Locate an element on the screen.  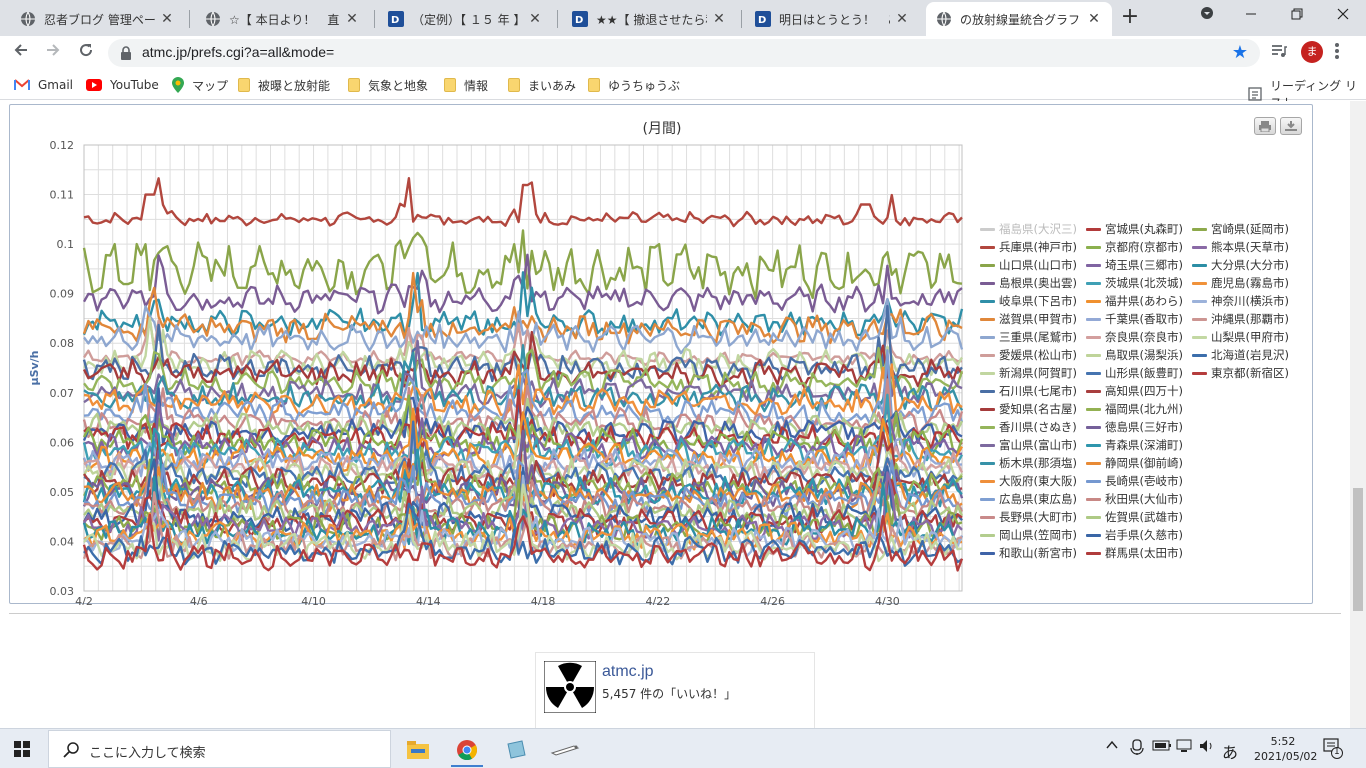
legend-item: 大分県(大分市) is located at coordinates (1240, 265).